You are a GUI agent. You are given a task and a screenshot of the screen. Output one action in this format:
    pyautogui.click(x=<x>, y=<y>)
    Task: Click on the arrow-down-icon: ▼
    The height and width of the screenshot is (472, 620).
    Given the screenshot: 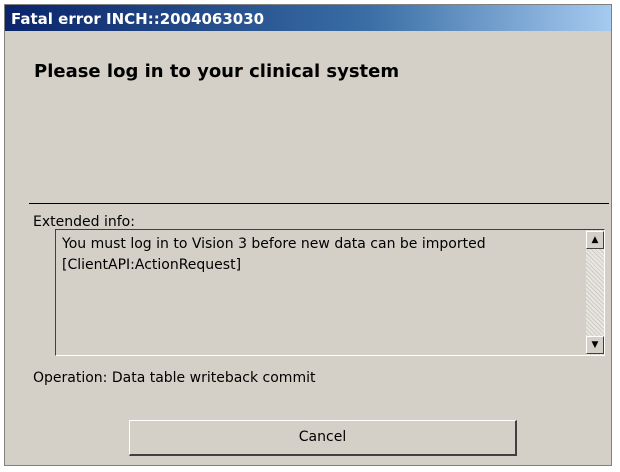 What is the action you would take?
    pyautogui.click(x=595, y=345)
    